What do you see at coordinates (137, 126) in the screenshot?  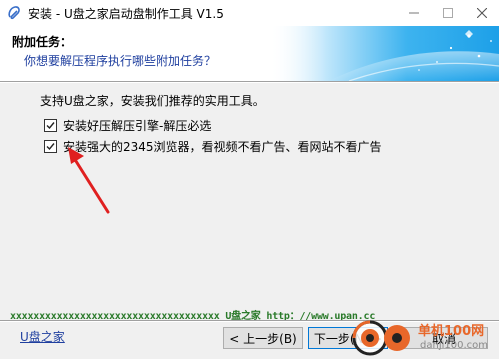 I see `option-label: 安装好压解压引擎-解压必选` at bounding box center [137, 126].